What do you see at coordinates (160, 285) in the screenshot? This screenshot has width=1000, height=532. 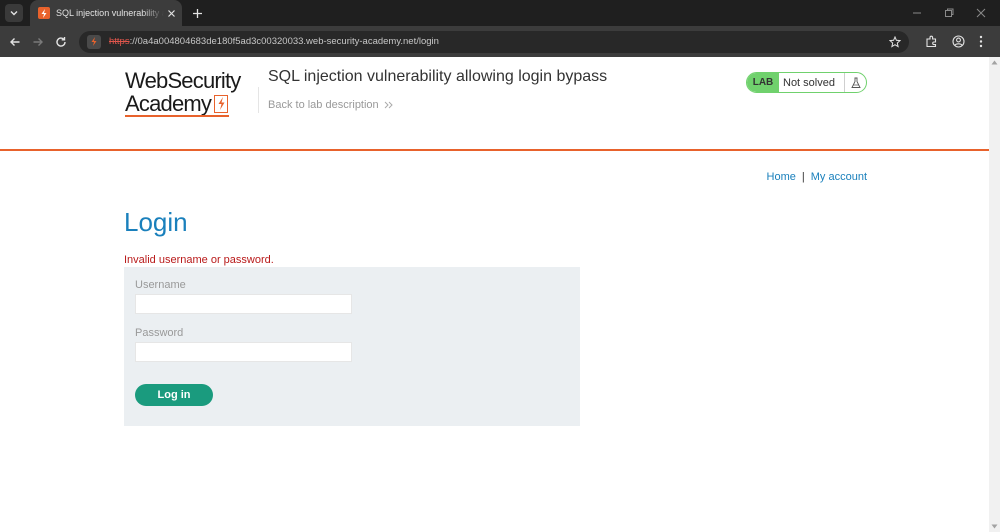 I see `username-label: Username` at bounding box center [160, 285].